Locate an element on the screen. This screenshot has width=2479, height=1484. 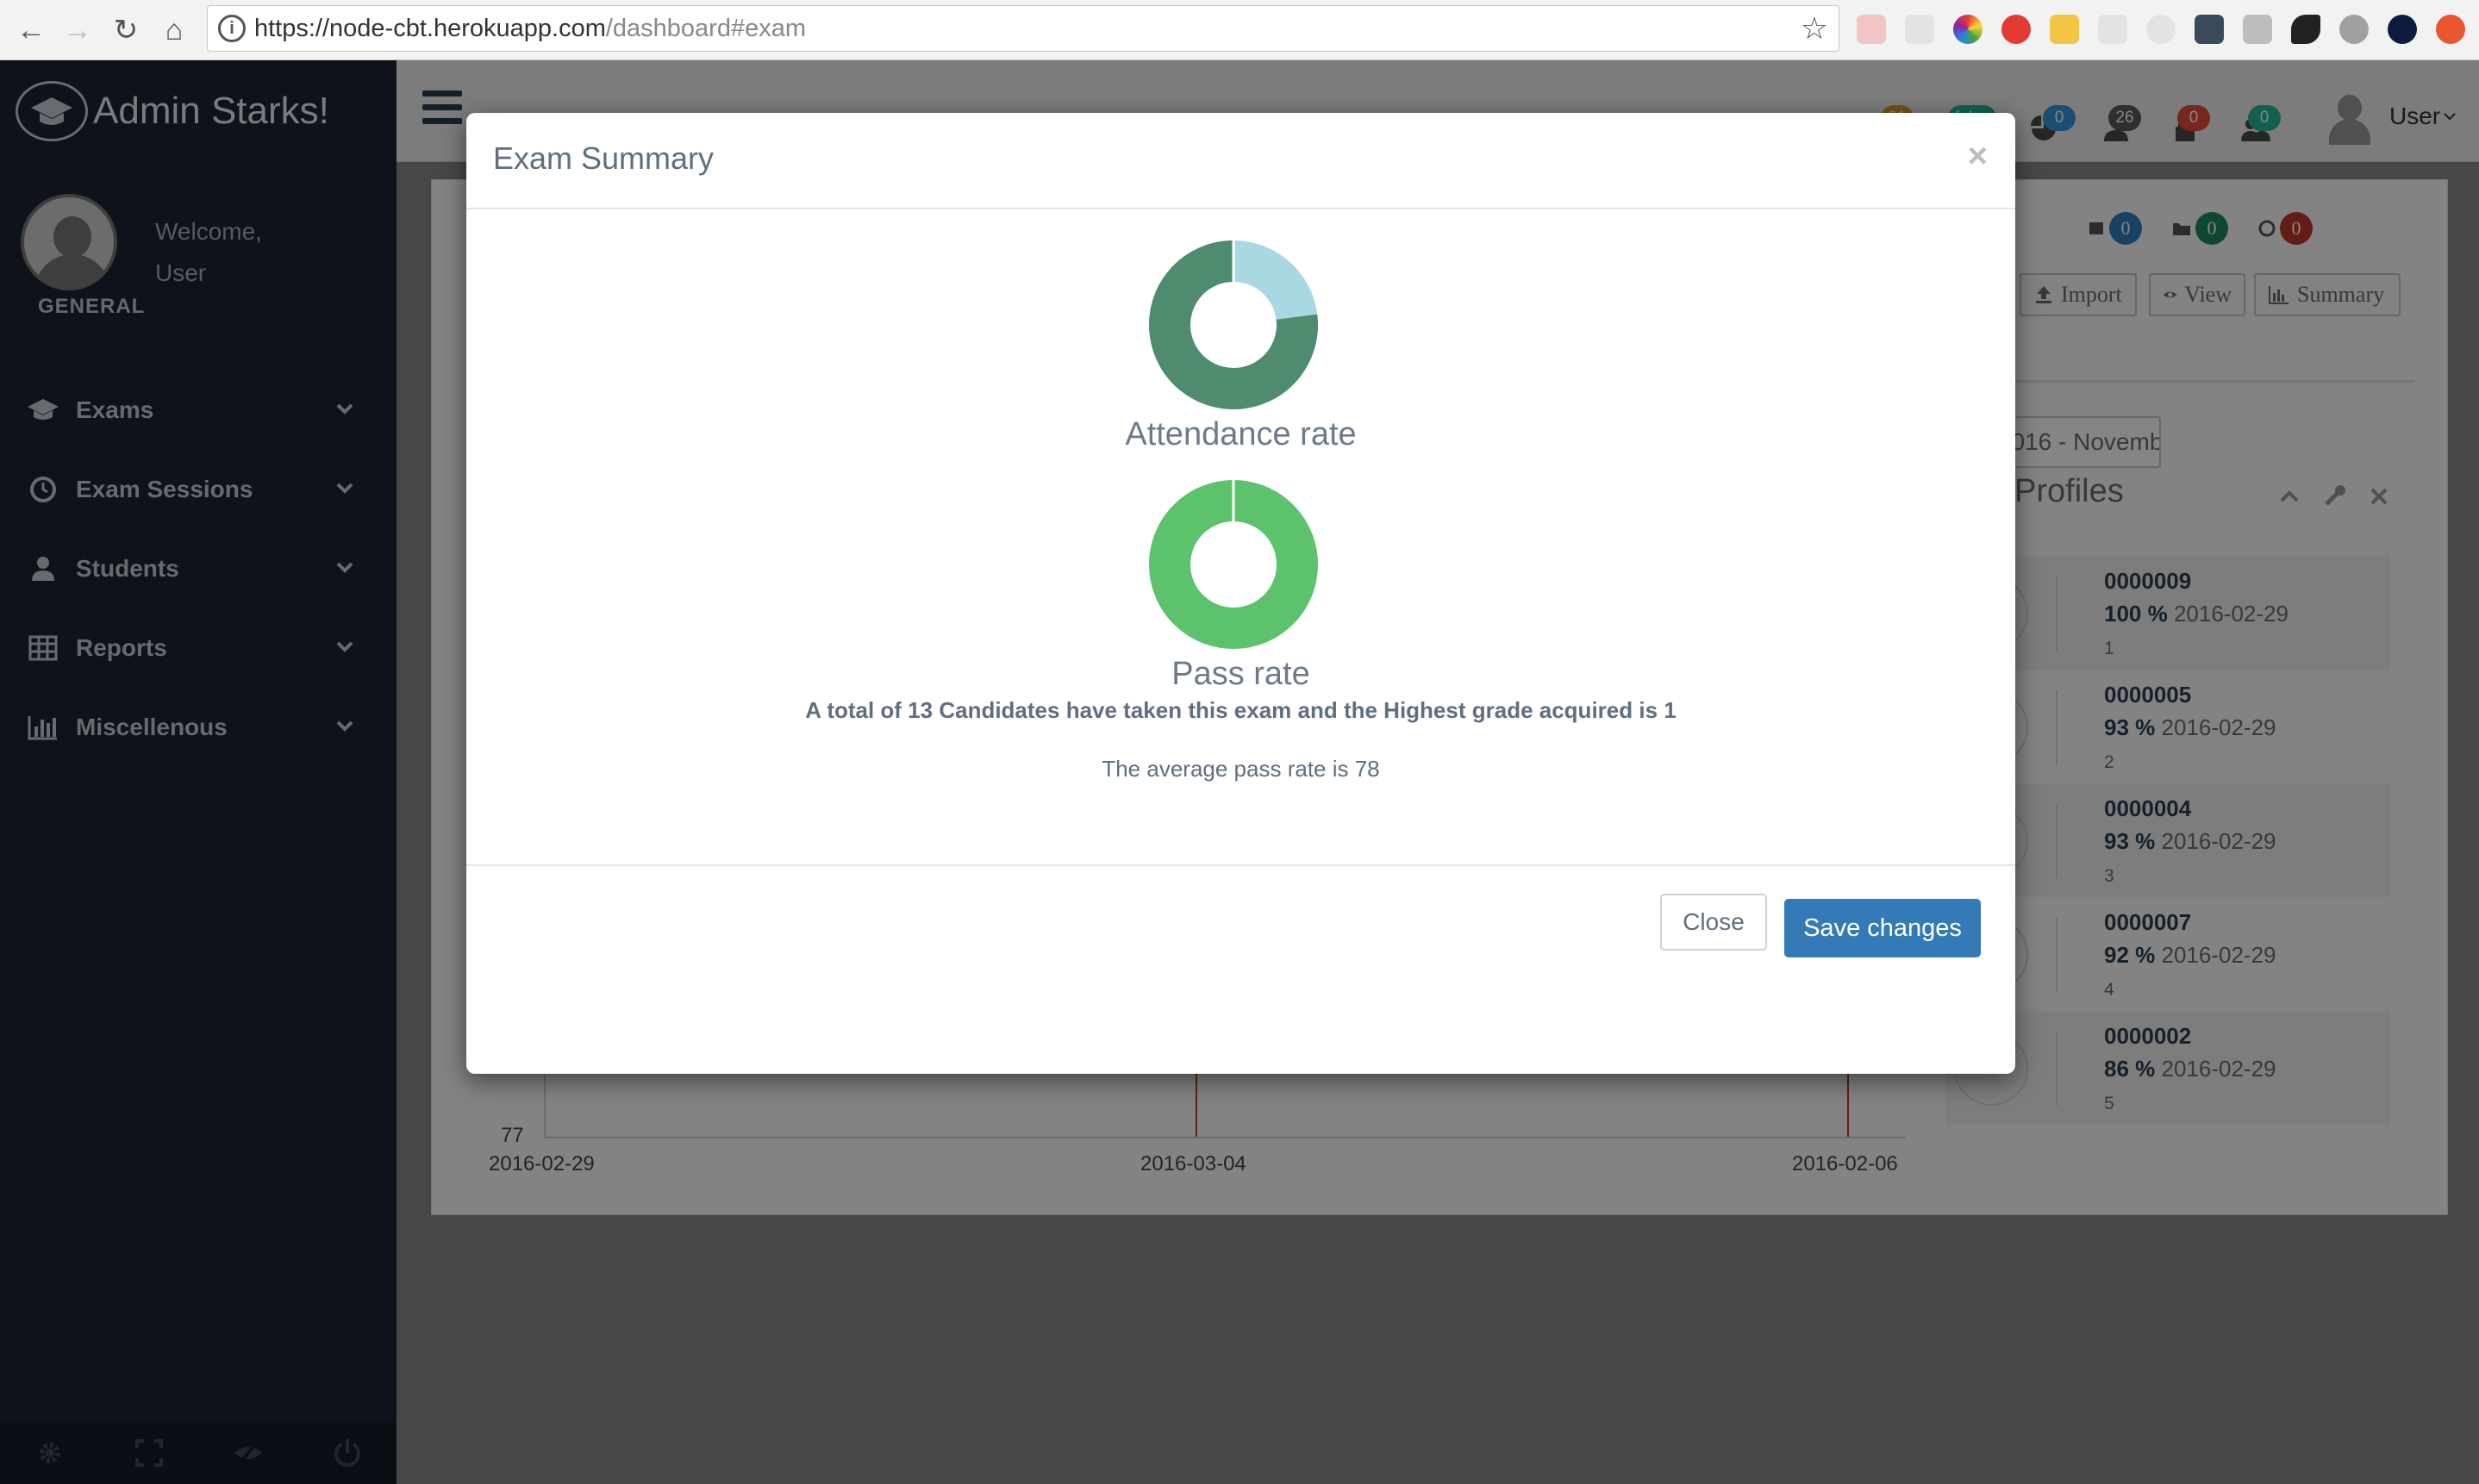
extension-1password-icon is located at coordinates (2402, 29).